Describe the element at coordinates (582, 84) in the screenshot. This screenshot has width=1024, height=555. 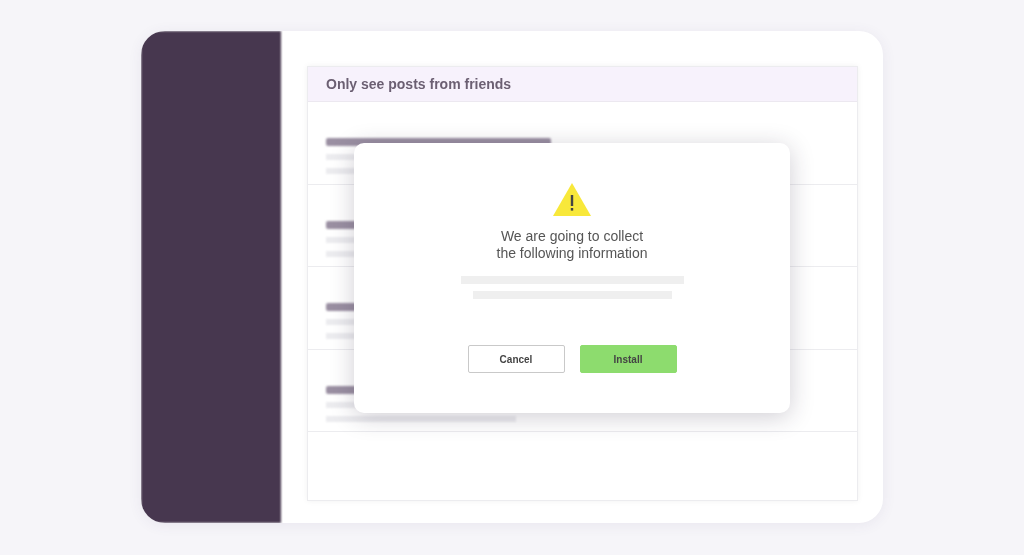
I see `panel-header: Only see posts from friends` at that location.